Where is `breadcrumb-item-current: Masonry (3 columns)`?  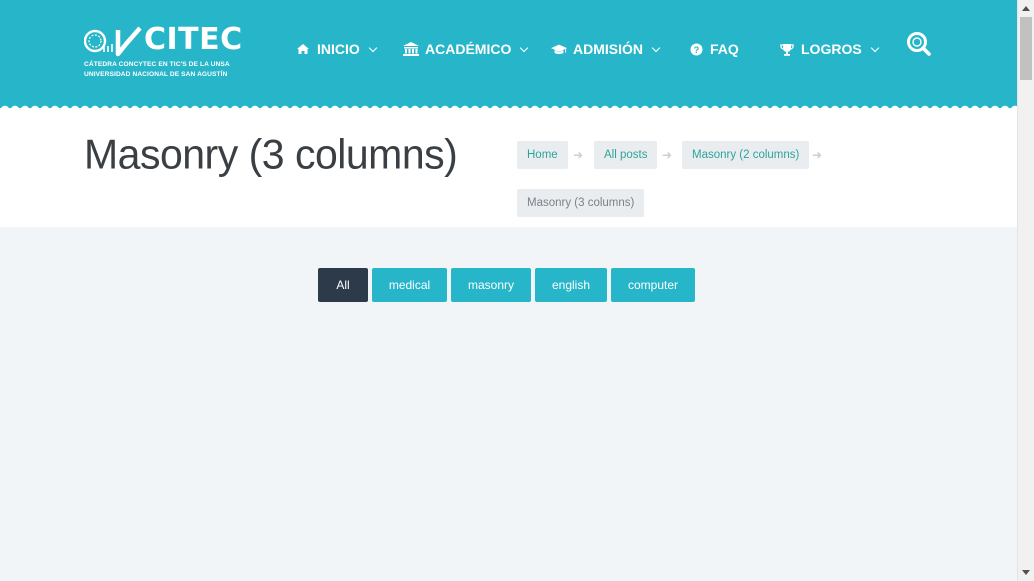 breadcrumb-item-current: Masonry (3 columns) is located at coordinates (581, 203).